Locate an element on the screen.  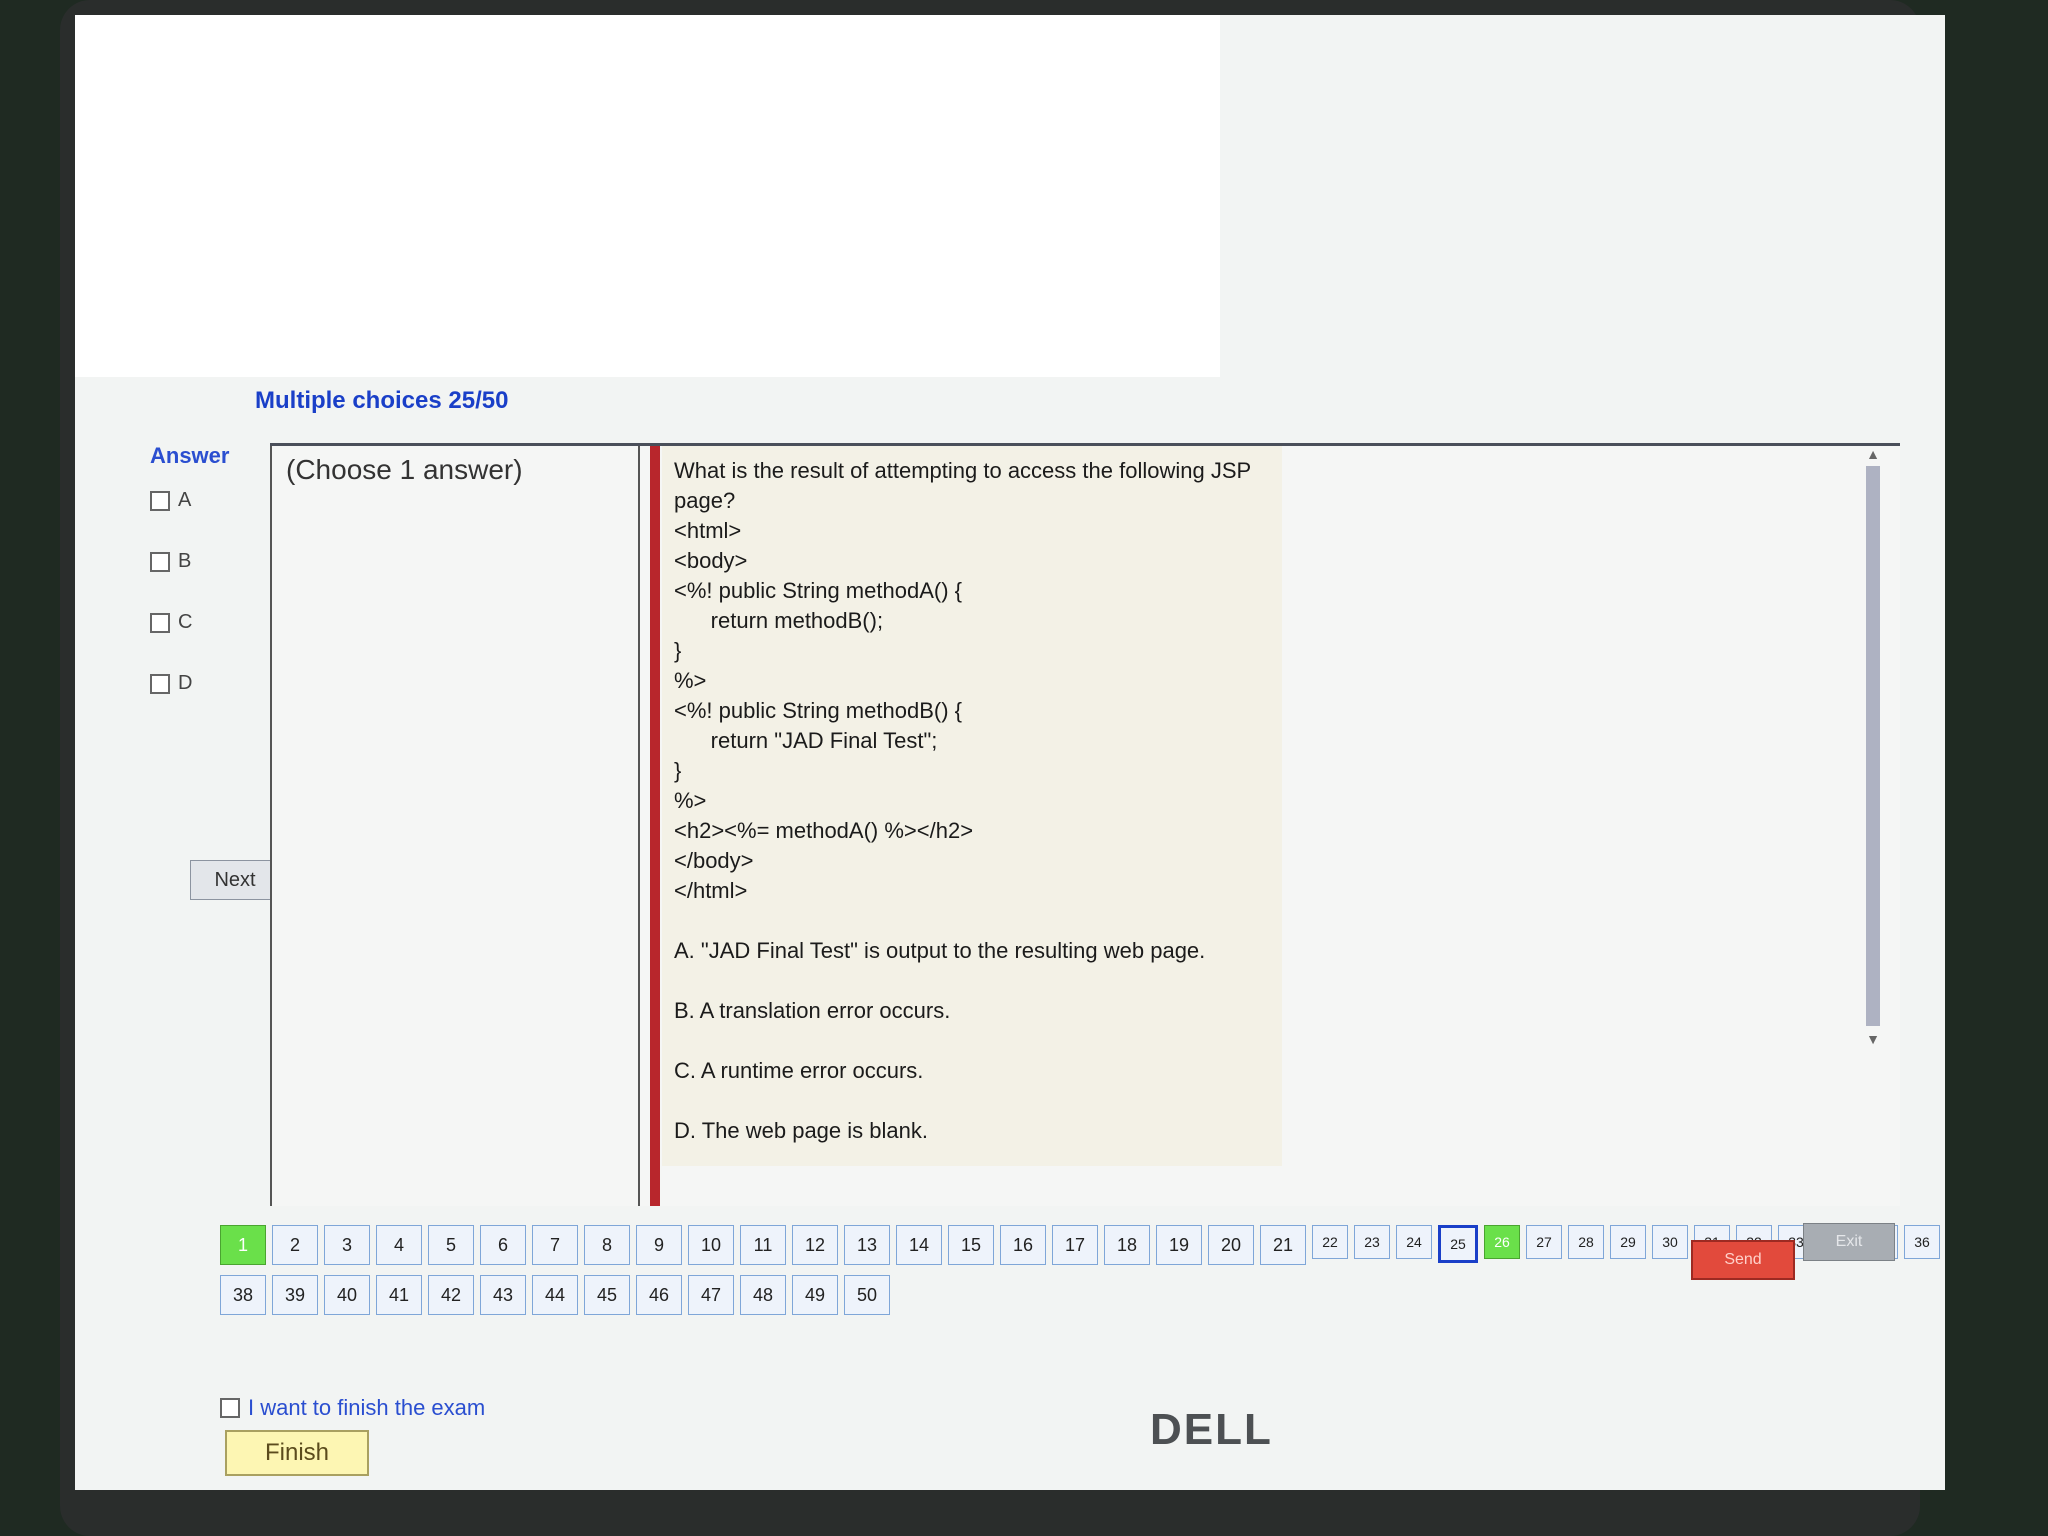
question-nav-19: 19 is located at coordinates (1179, 1245).